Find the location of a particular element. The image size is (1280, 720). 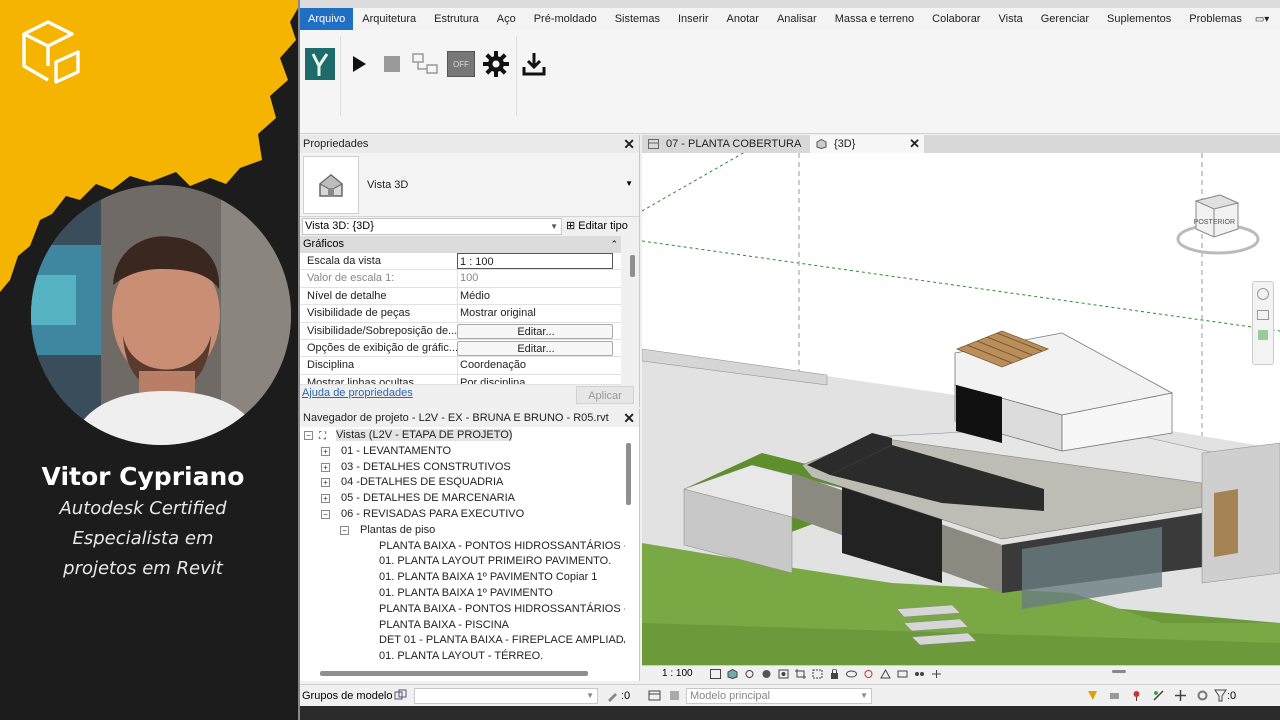

select-links-icon is located at coordinates (1092, 695).